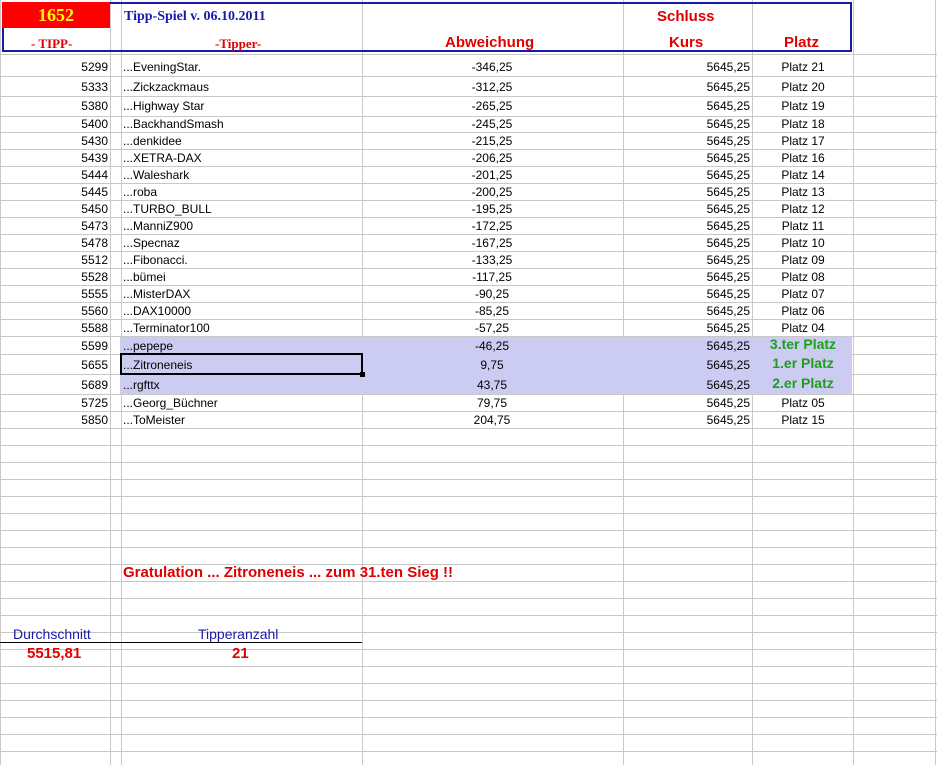  Describe the element at coordinates (492, 209) in the screenshot. I see `row-abweichung: -195,25` at that location.